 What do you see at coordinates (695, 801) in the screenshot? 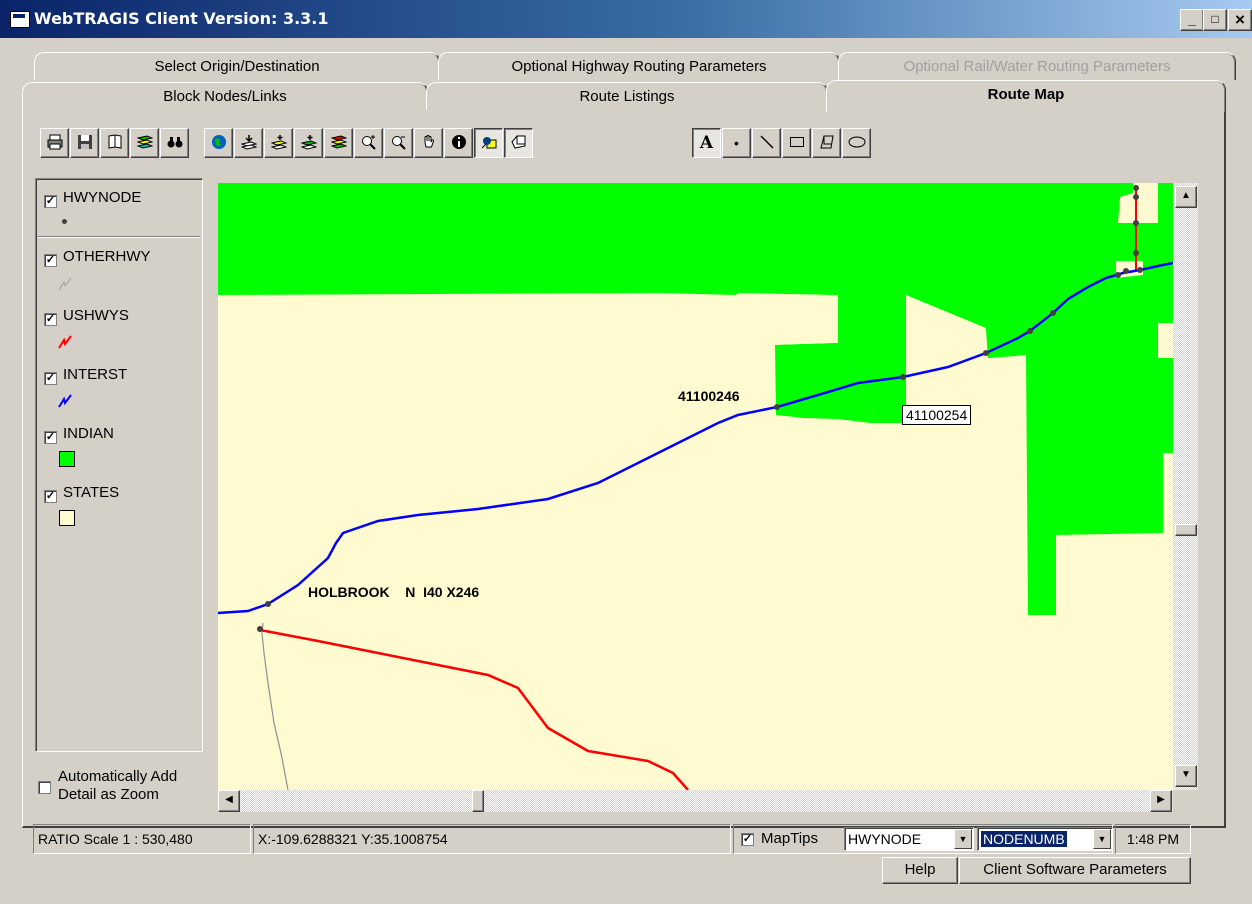
I see `horizontal-scrollbar` at bounding box center [695, 801].